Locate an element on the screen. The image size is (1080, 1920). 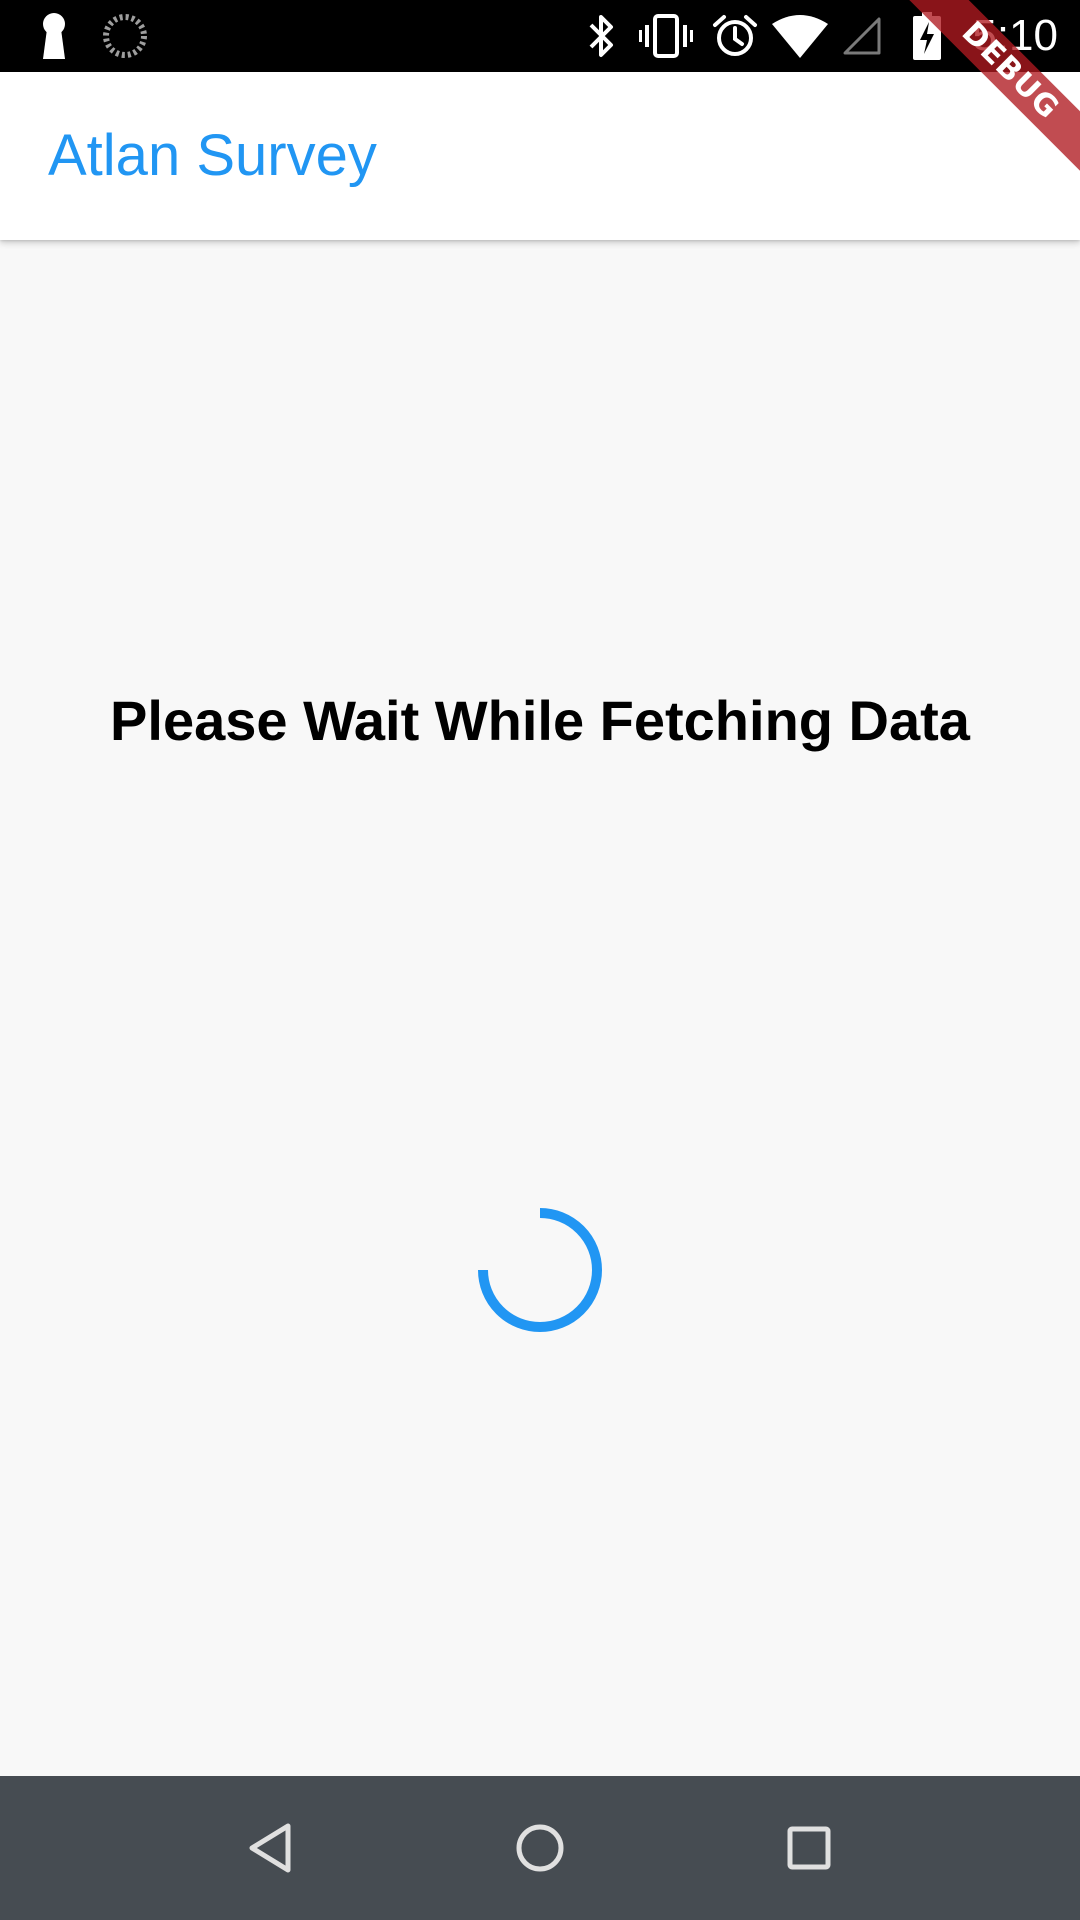
vibrate-icon is located at coordinates (666, 36).